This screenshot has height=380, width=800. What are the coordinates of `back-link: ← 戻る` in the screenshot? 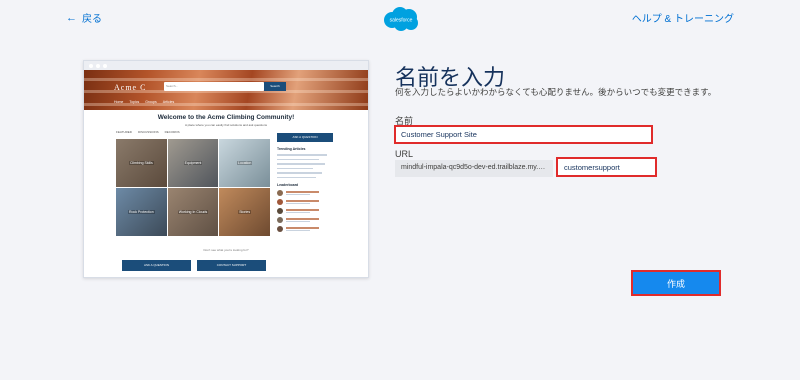 It's located at (84, 18).